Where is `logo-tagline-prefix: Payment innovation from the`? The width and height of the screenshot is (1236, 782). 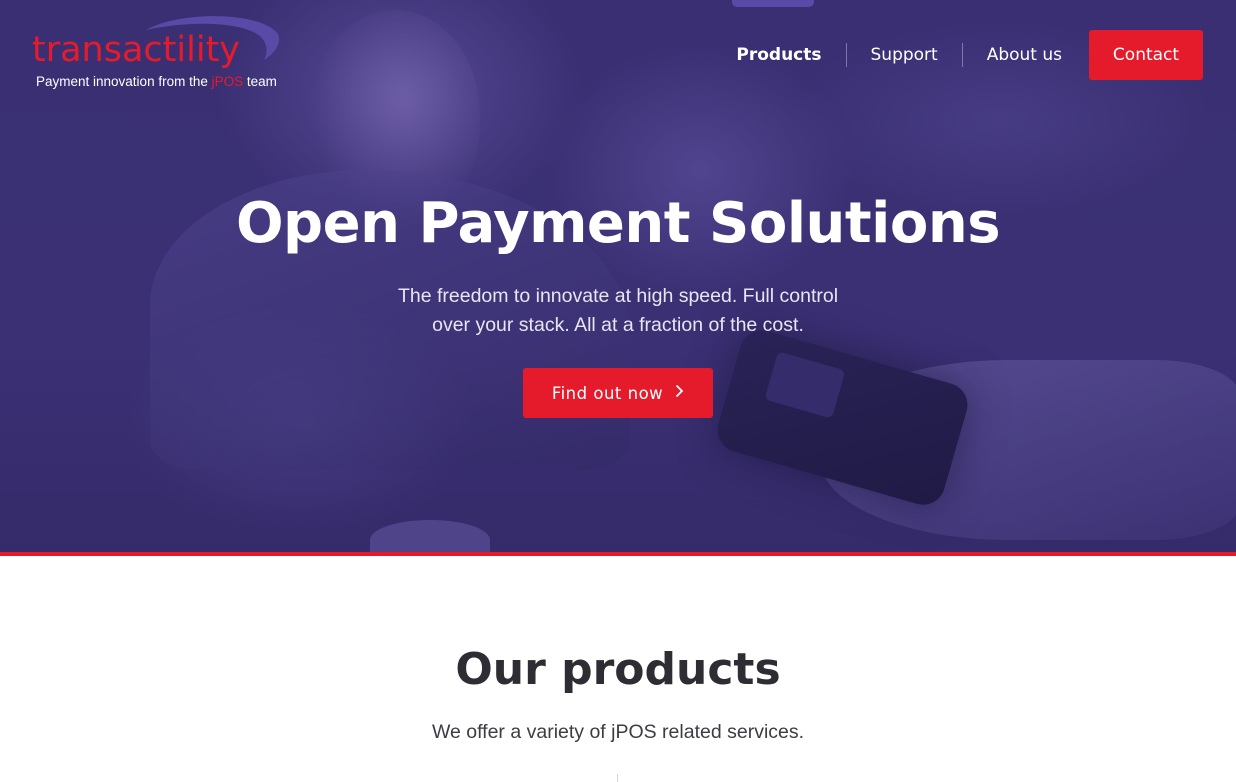
logo-tagline-prefix: Payment innovation from the is located at coordinates (124, 81).